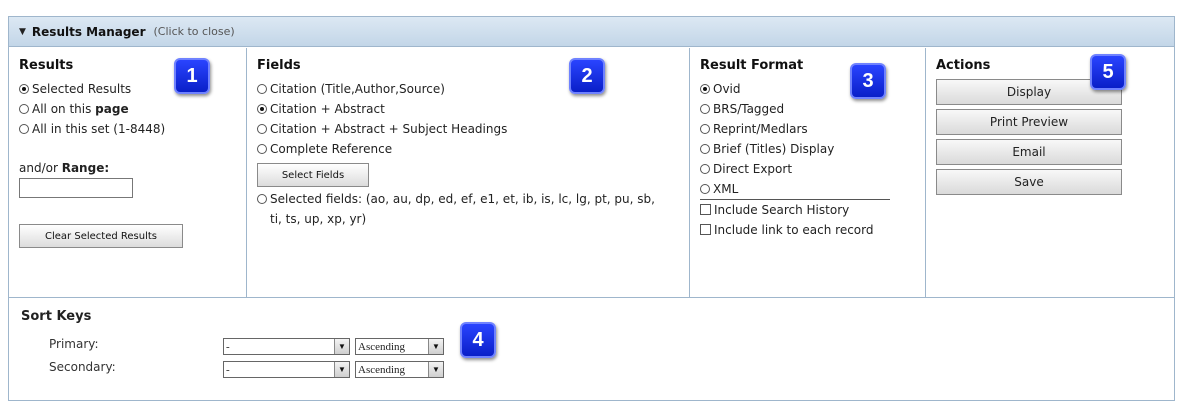  Describe the element at coordinates (357, 89) in the screenshot. I see `fields-option-label: Citation (Title,Author,Source)` at that location.